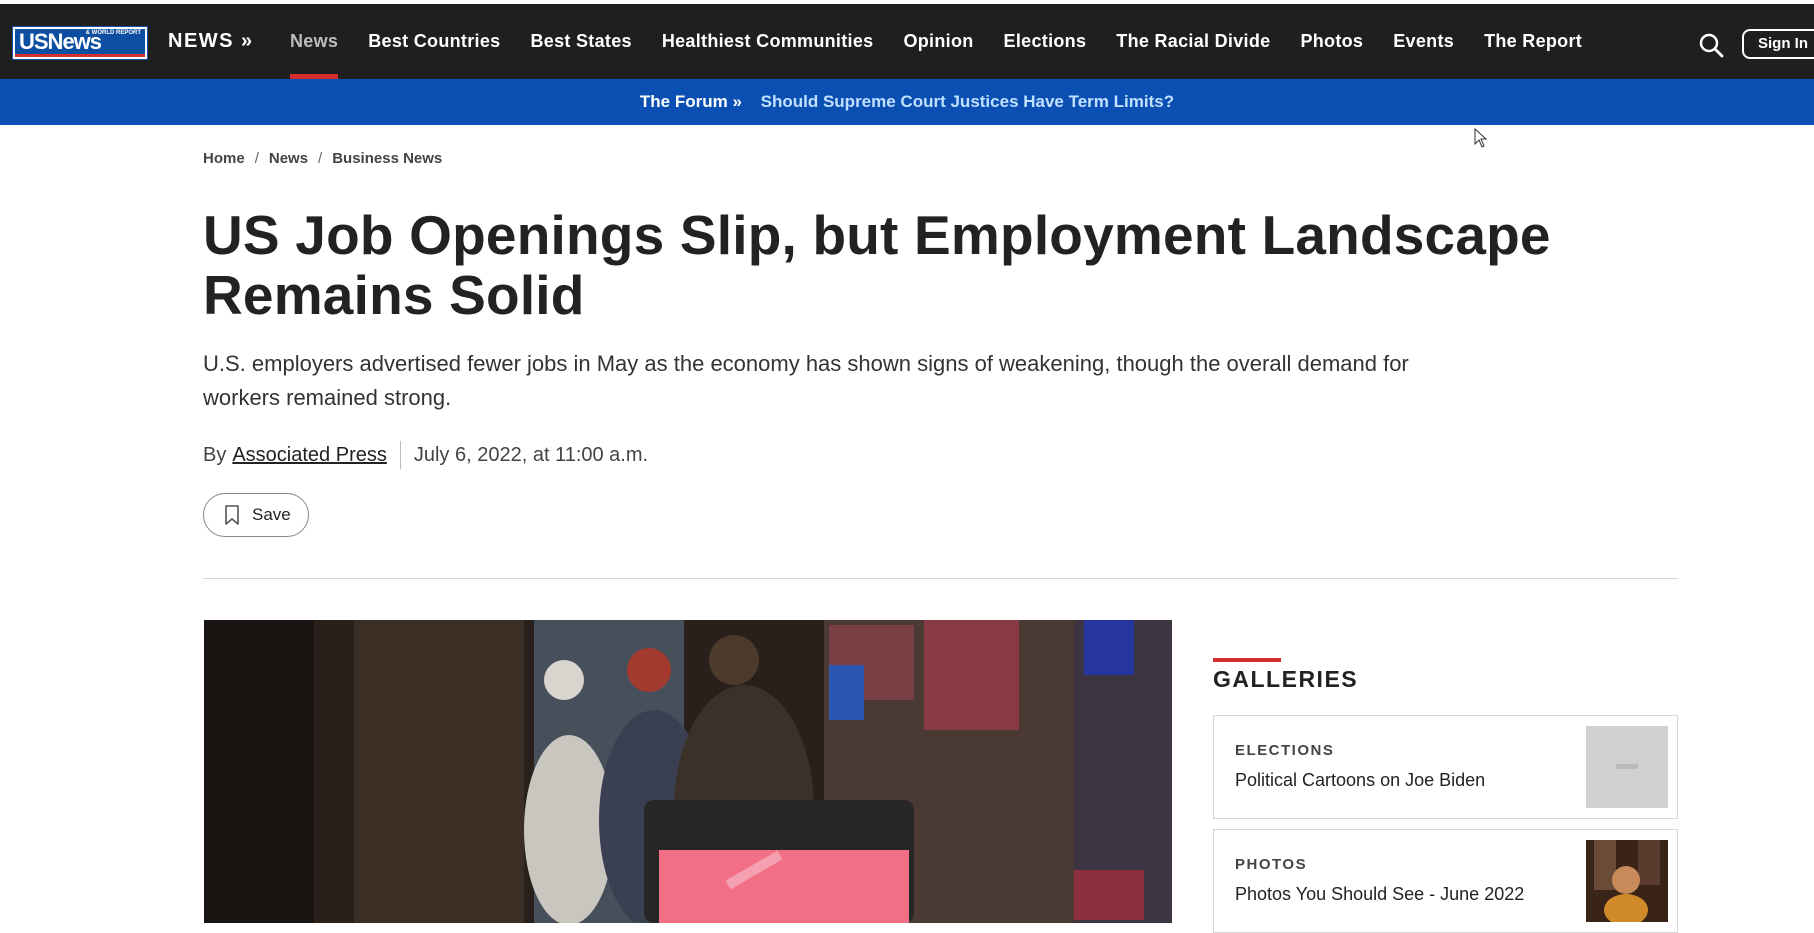  What do you see at coordinates (531, 454) in the screenshot?
I see `publish-date: July 6, 2022, at 11:00 a.m.` at bounding box center [531, 454].